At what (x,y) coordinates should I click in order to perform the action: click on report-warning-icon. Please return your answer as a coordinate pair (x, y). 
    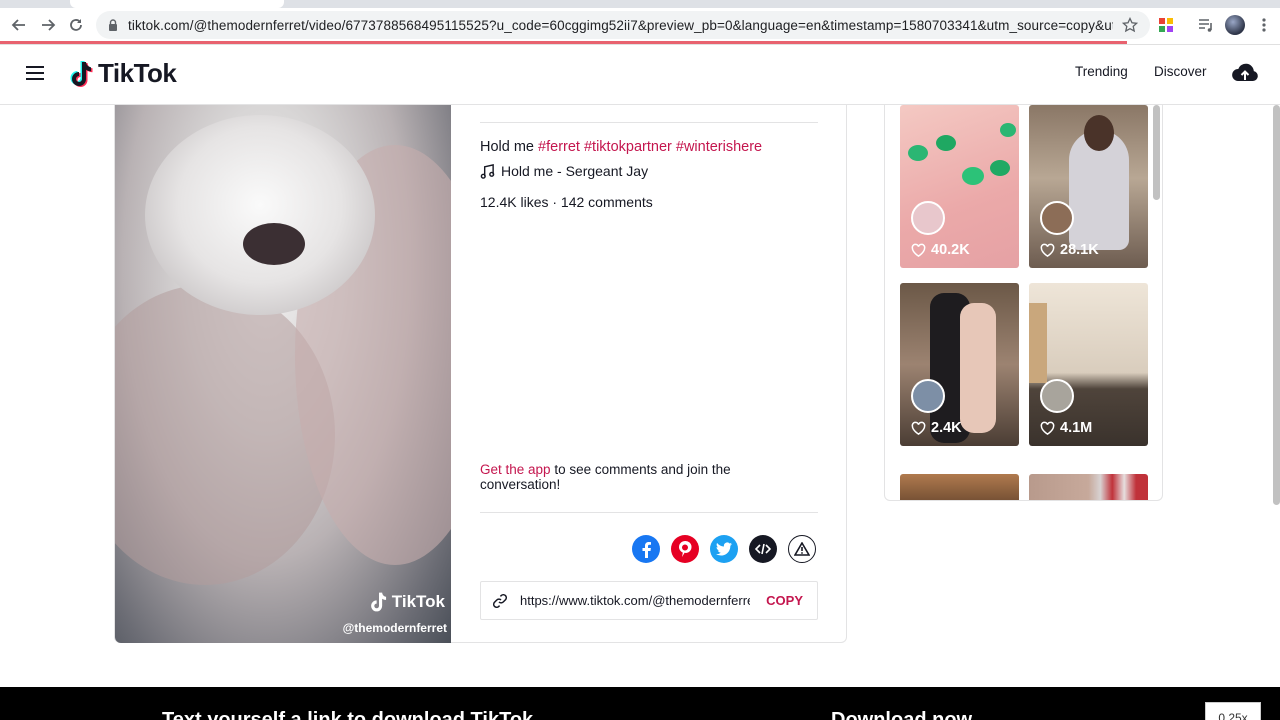
    Looking at the image, I should click on (802, 549).